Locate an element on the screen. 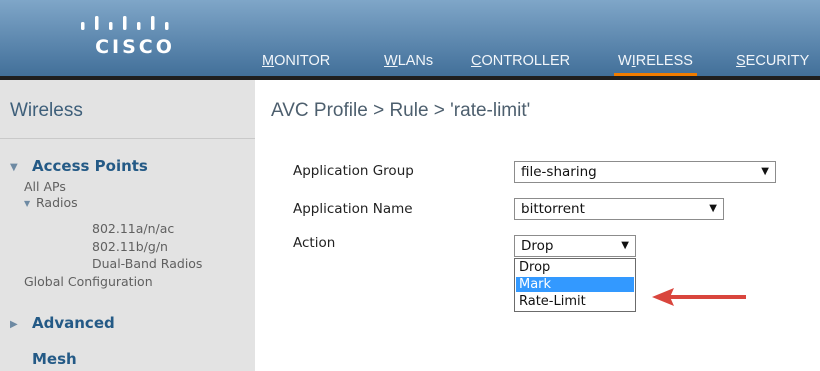 Image resolution: width=820 pixels, height=371 pixels. page-title: AVC Profile > Rule > 'rate-limit' is located at coordinates (401, 110).